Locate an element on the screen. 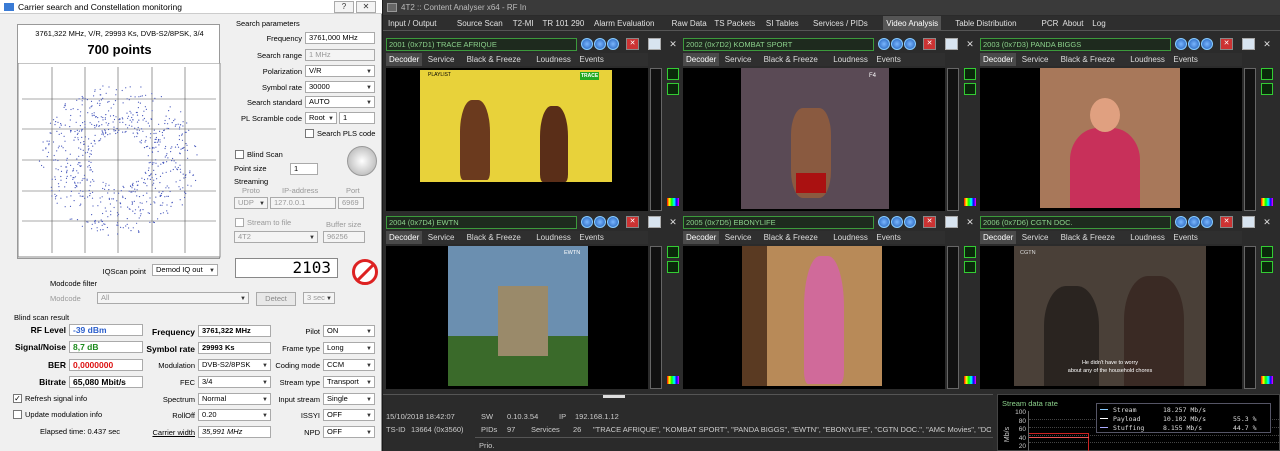  stream-type-select: Transport is located at coordinates (349, 382).